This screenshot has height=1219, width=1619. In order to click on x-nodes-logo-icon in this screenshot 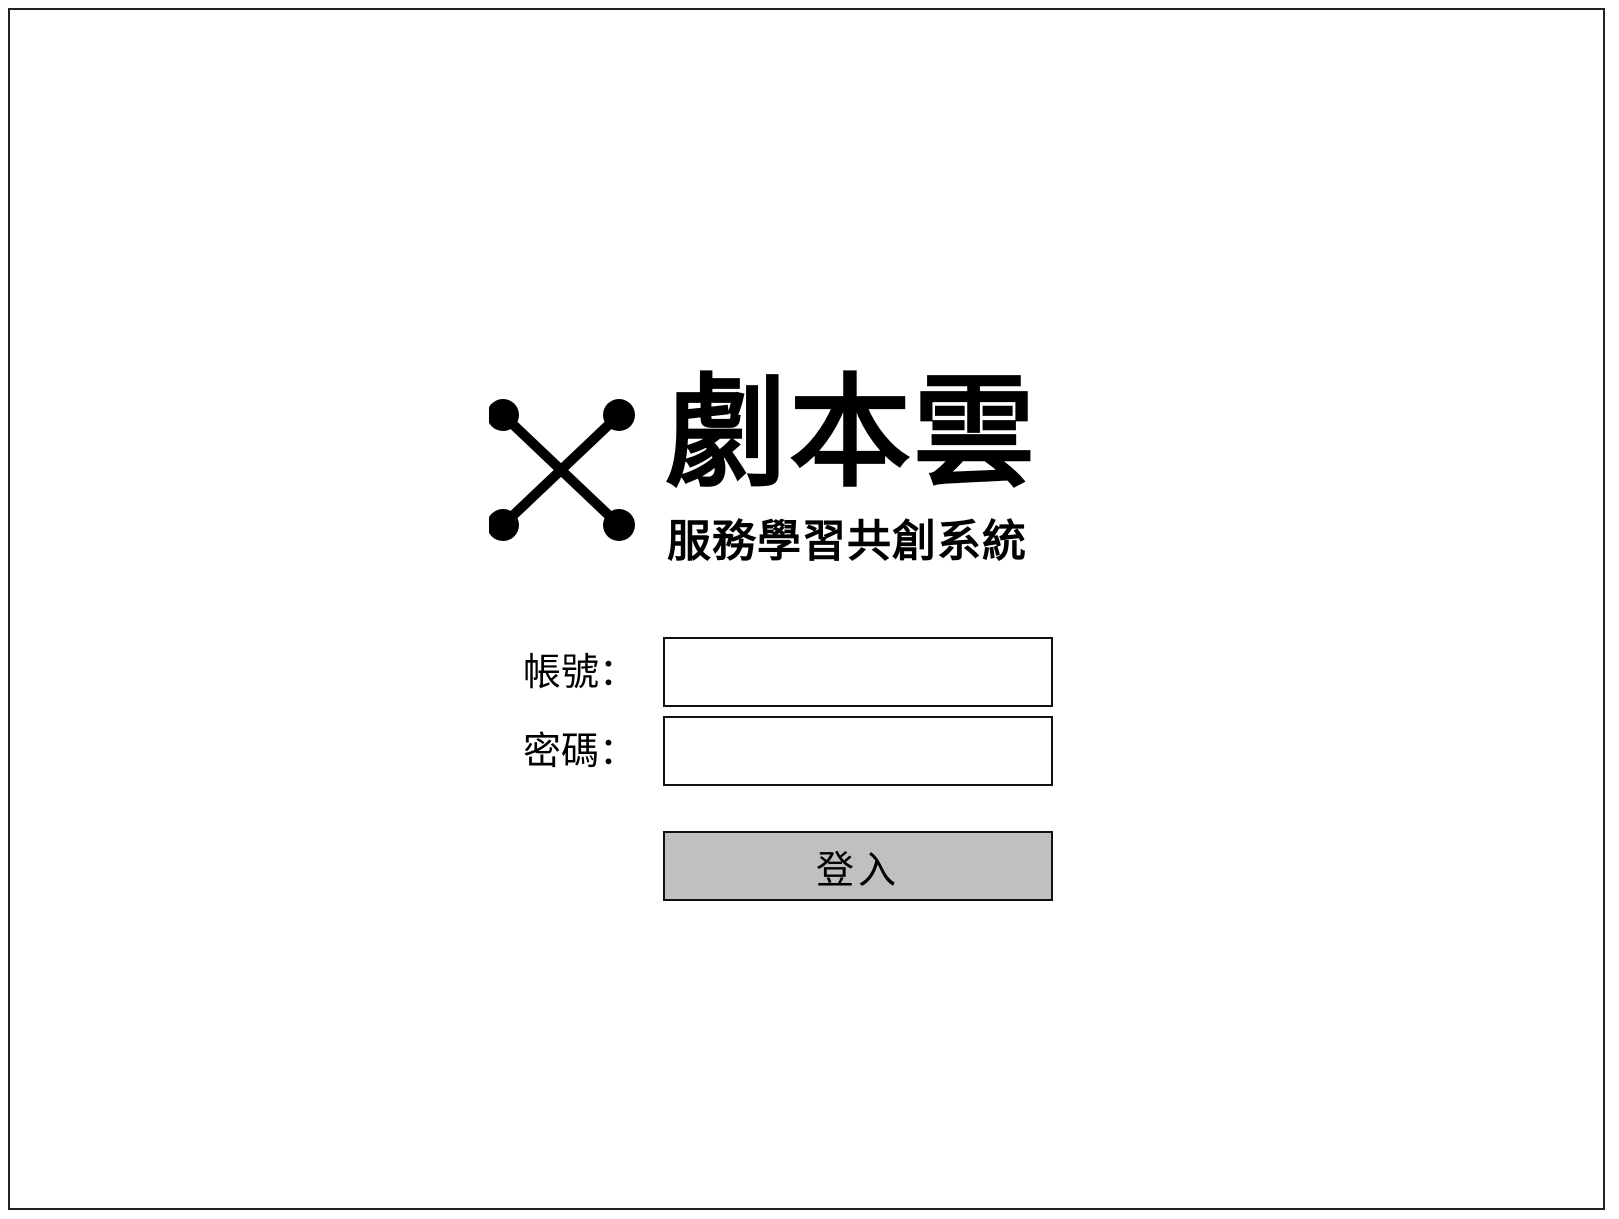, I will do `click(562, 470)`.